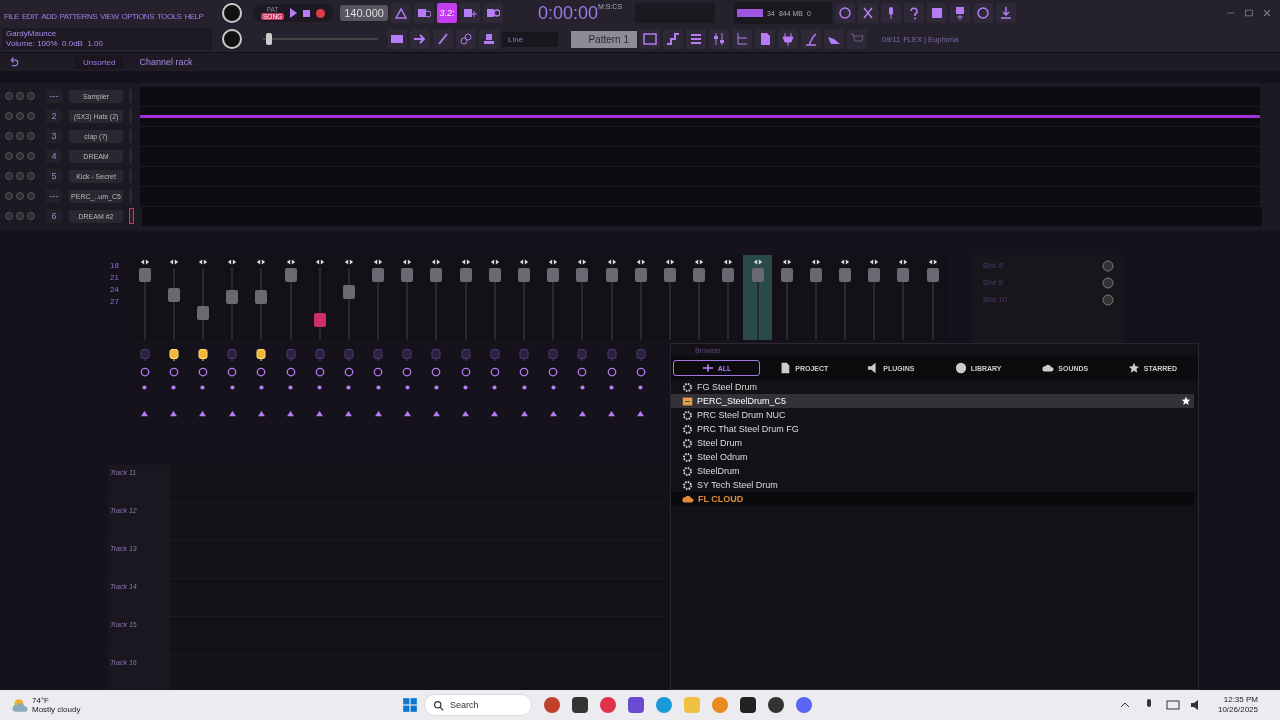 This screenshot has width=1280, height=720. Describe the element at coordinates (891, 13) in the screenshot. I see `microphone-icon` at that location.